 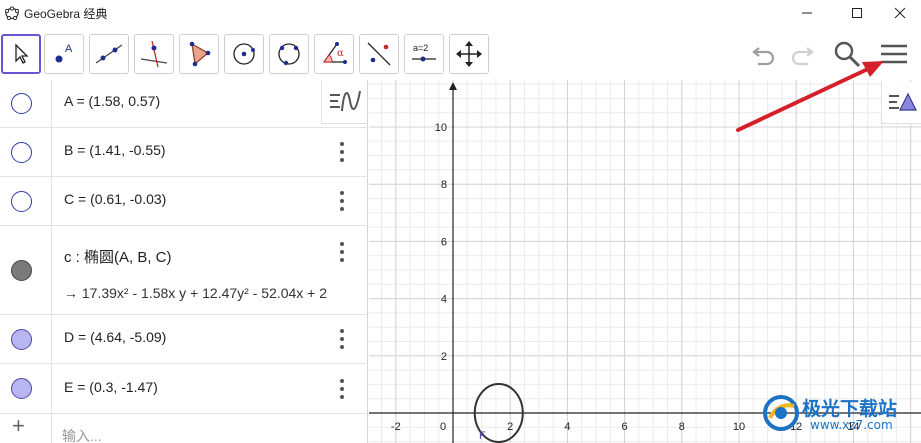 I want to click on watermark-text: 极光下载站, so click(x=850, y=409).